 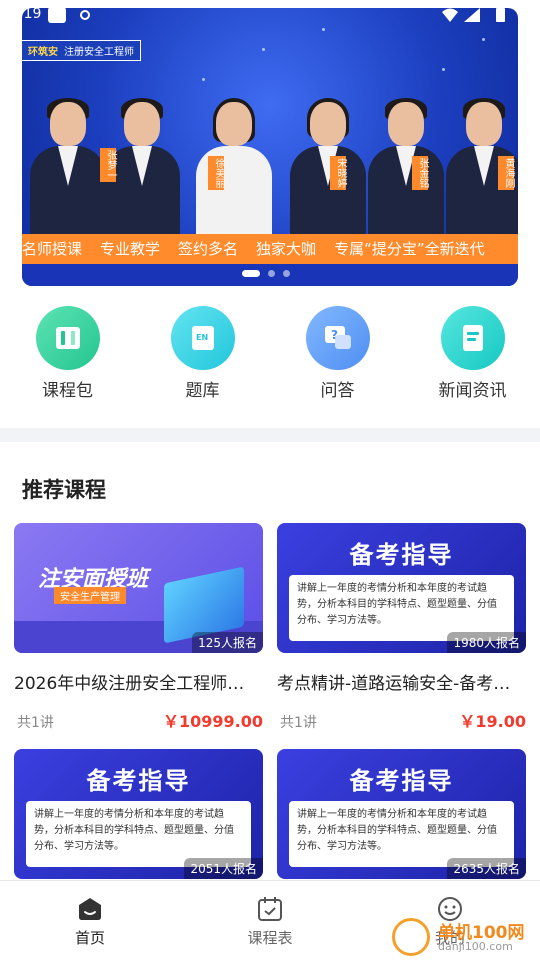 I want to click on qa-icon: ?, so click(x=337, y=338).